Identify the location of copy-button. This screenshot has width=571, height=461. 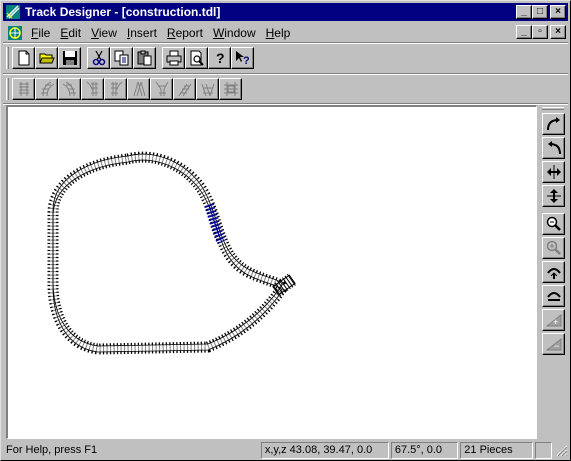
(121, 58).